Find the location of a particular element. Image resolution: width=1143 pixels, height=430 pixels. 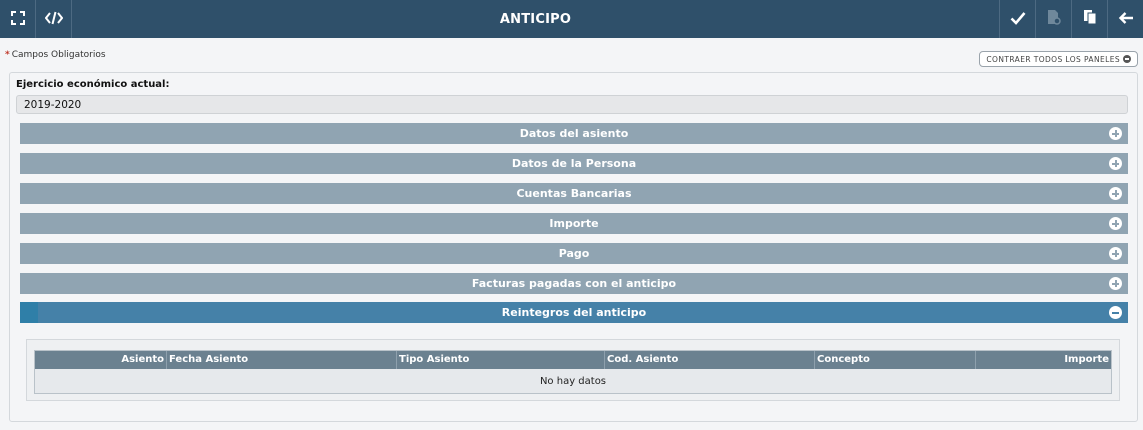

top-toolbar: ANTICIPO is located at coordinates (571, 19).